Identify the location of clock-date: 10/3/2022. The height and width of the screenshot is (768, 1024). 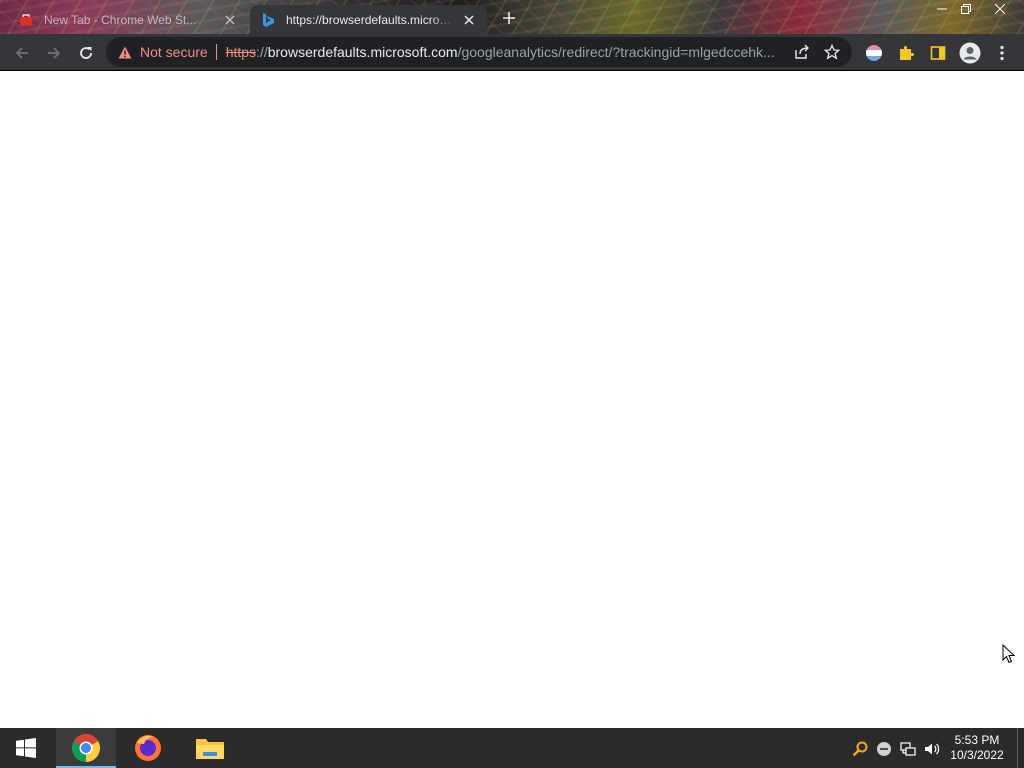
(977, 755).